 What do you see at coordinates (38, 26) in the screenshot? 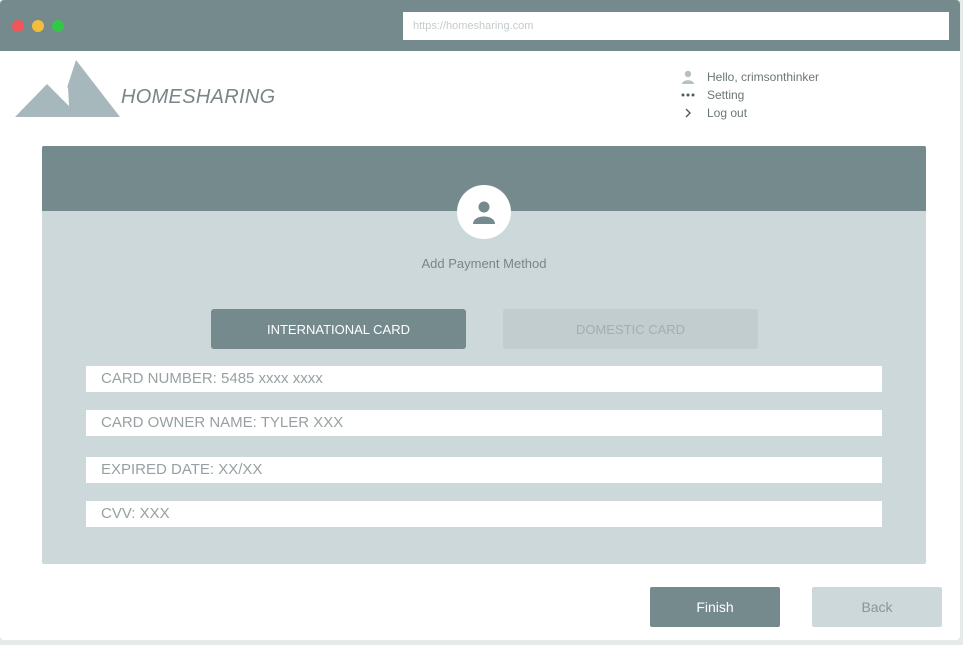
I see `minimize-window-button` at bounding box center [38, 26].